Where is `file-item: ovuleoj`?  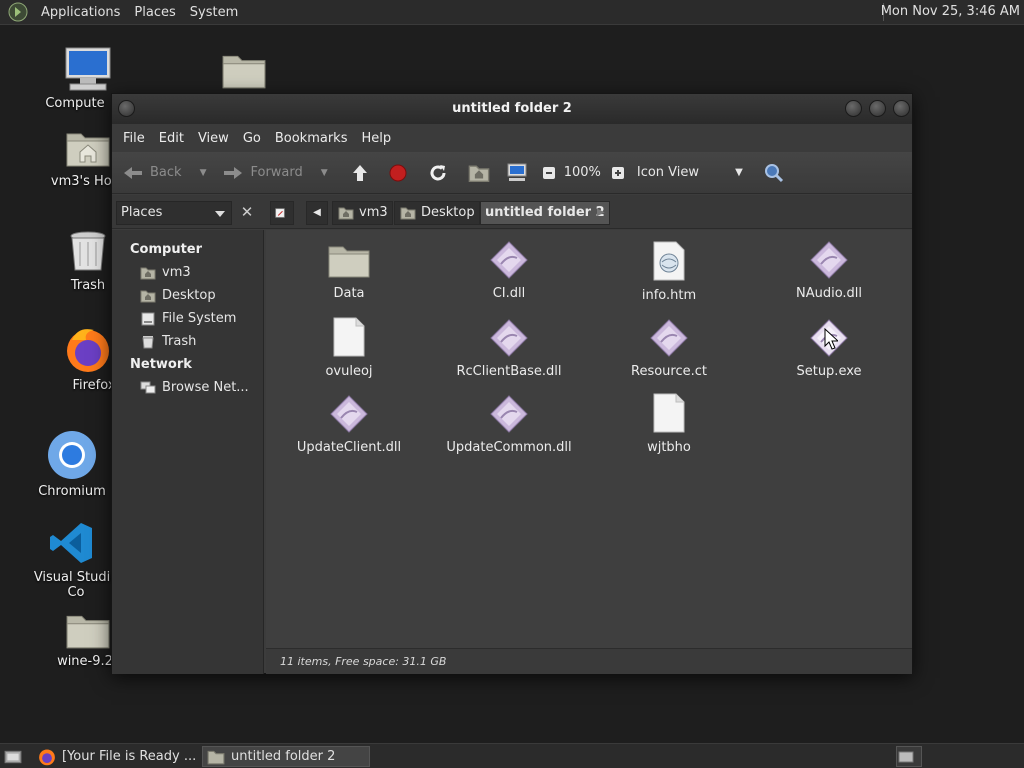 file-item: ovuleoj is located at coordinates (349, 347).